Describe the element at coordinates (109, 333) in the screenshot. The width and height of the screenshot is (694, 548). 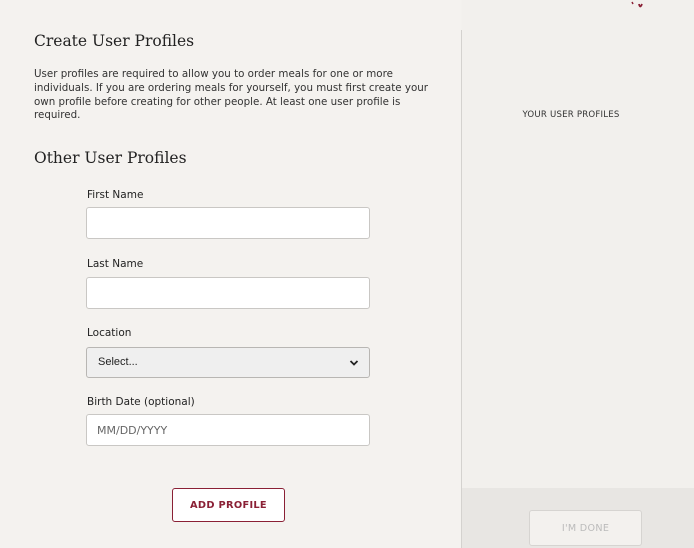
I see `location-label: Location` at that location.